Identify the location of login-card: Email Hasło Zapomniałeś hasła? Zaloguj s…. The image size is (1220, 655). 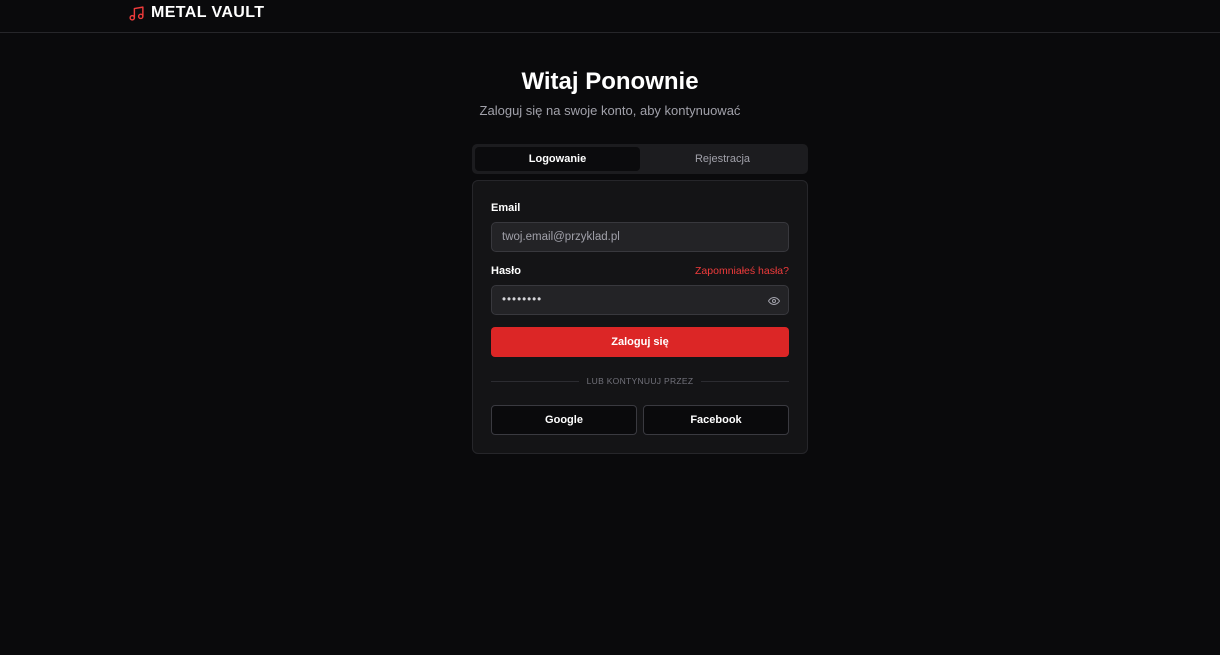
(640, 317).